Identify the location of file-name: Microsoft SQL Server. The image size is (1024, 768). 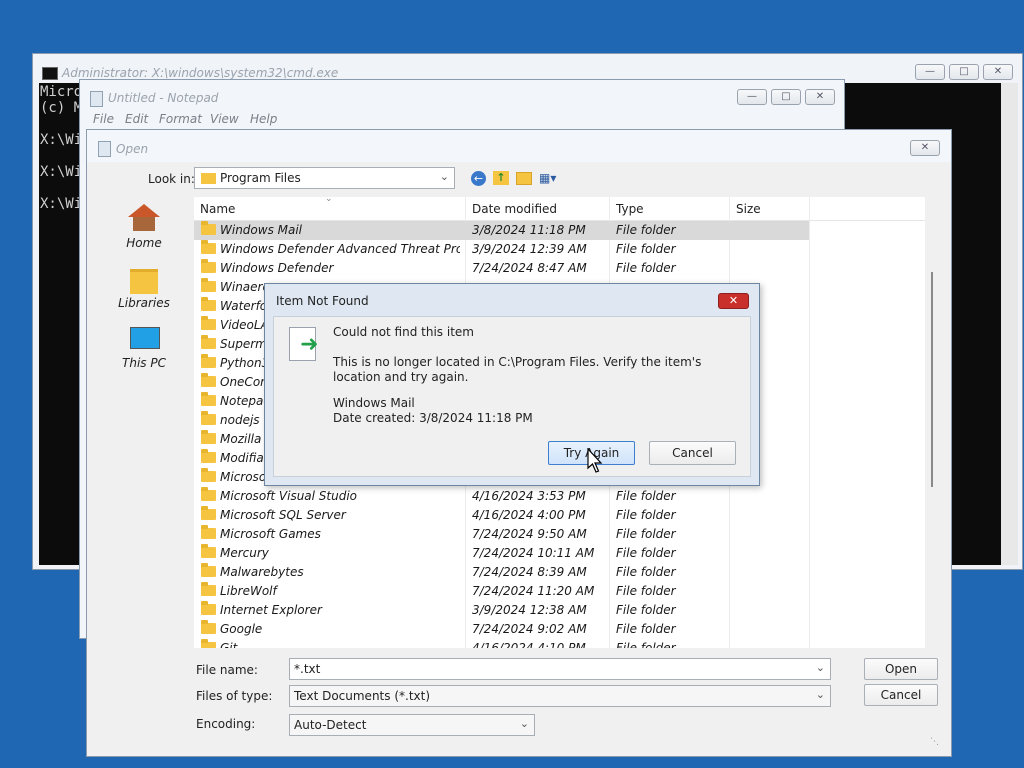
(283, 515).